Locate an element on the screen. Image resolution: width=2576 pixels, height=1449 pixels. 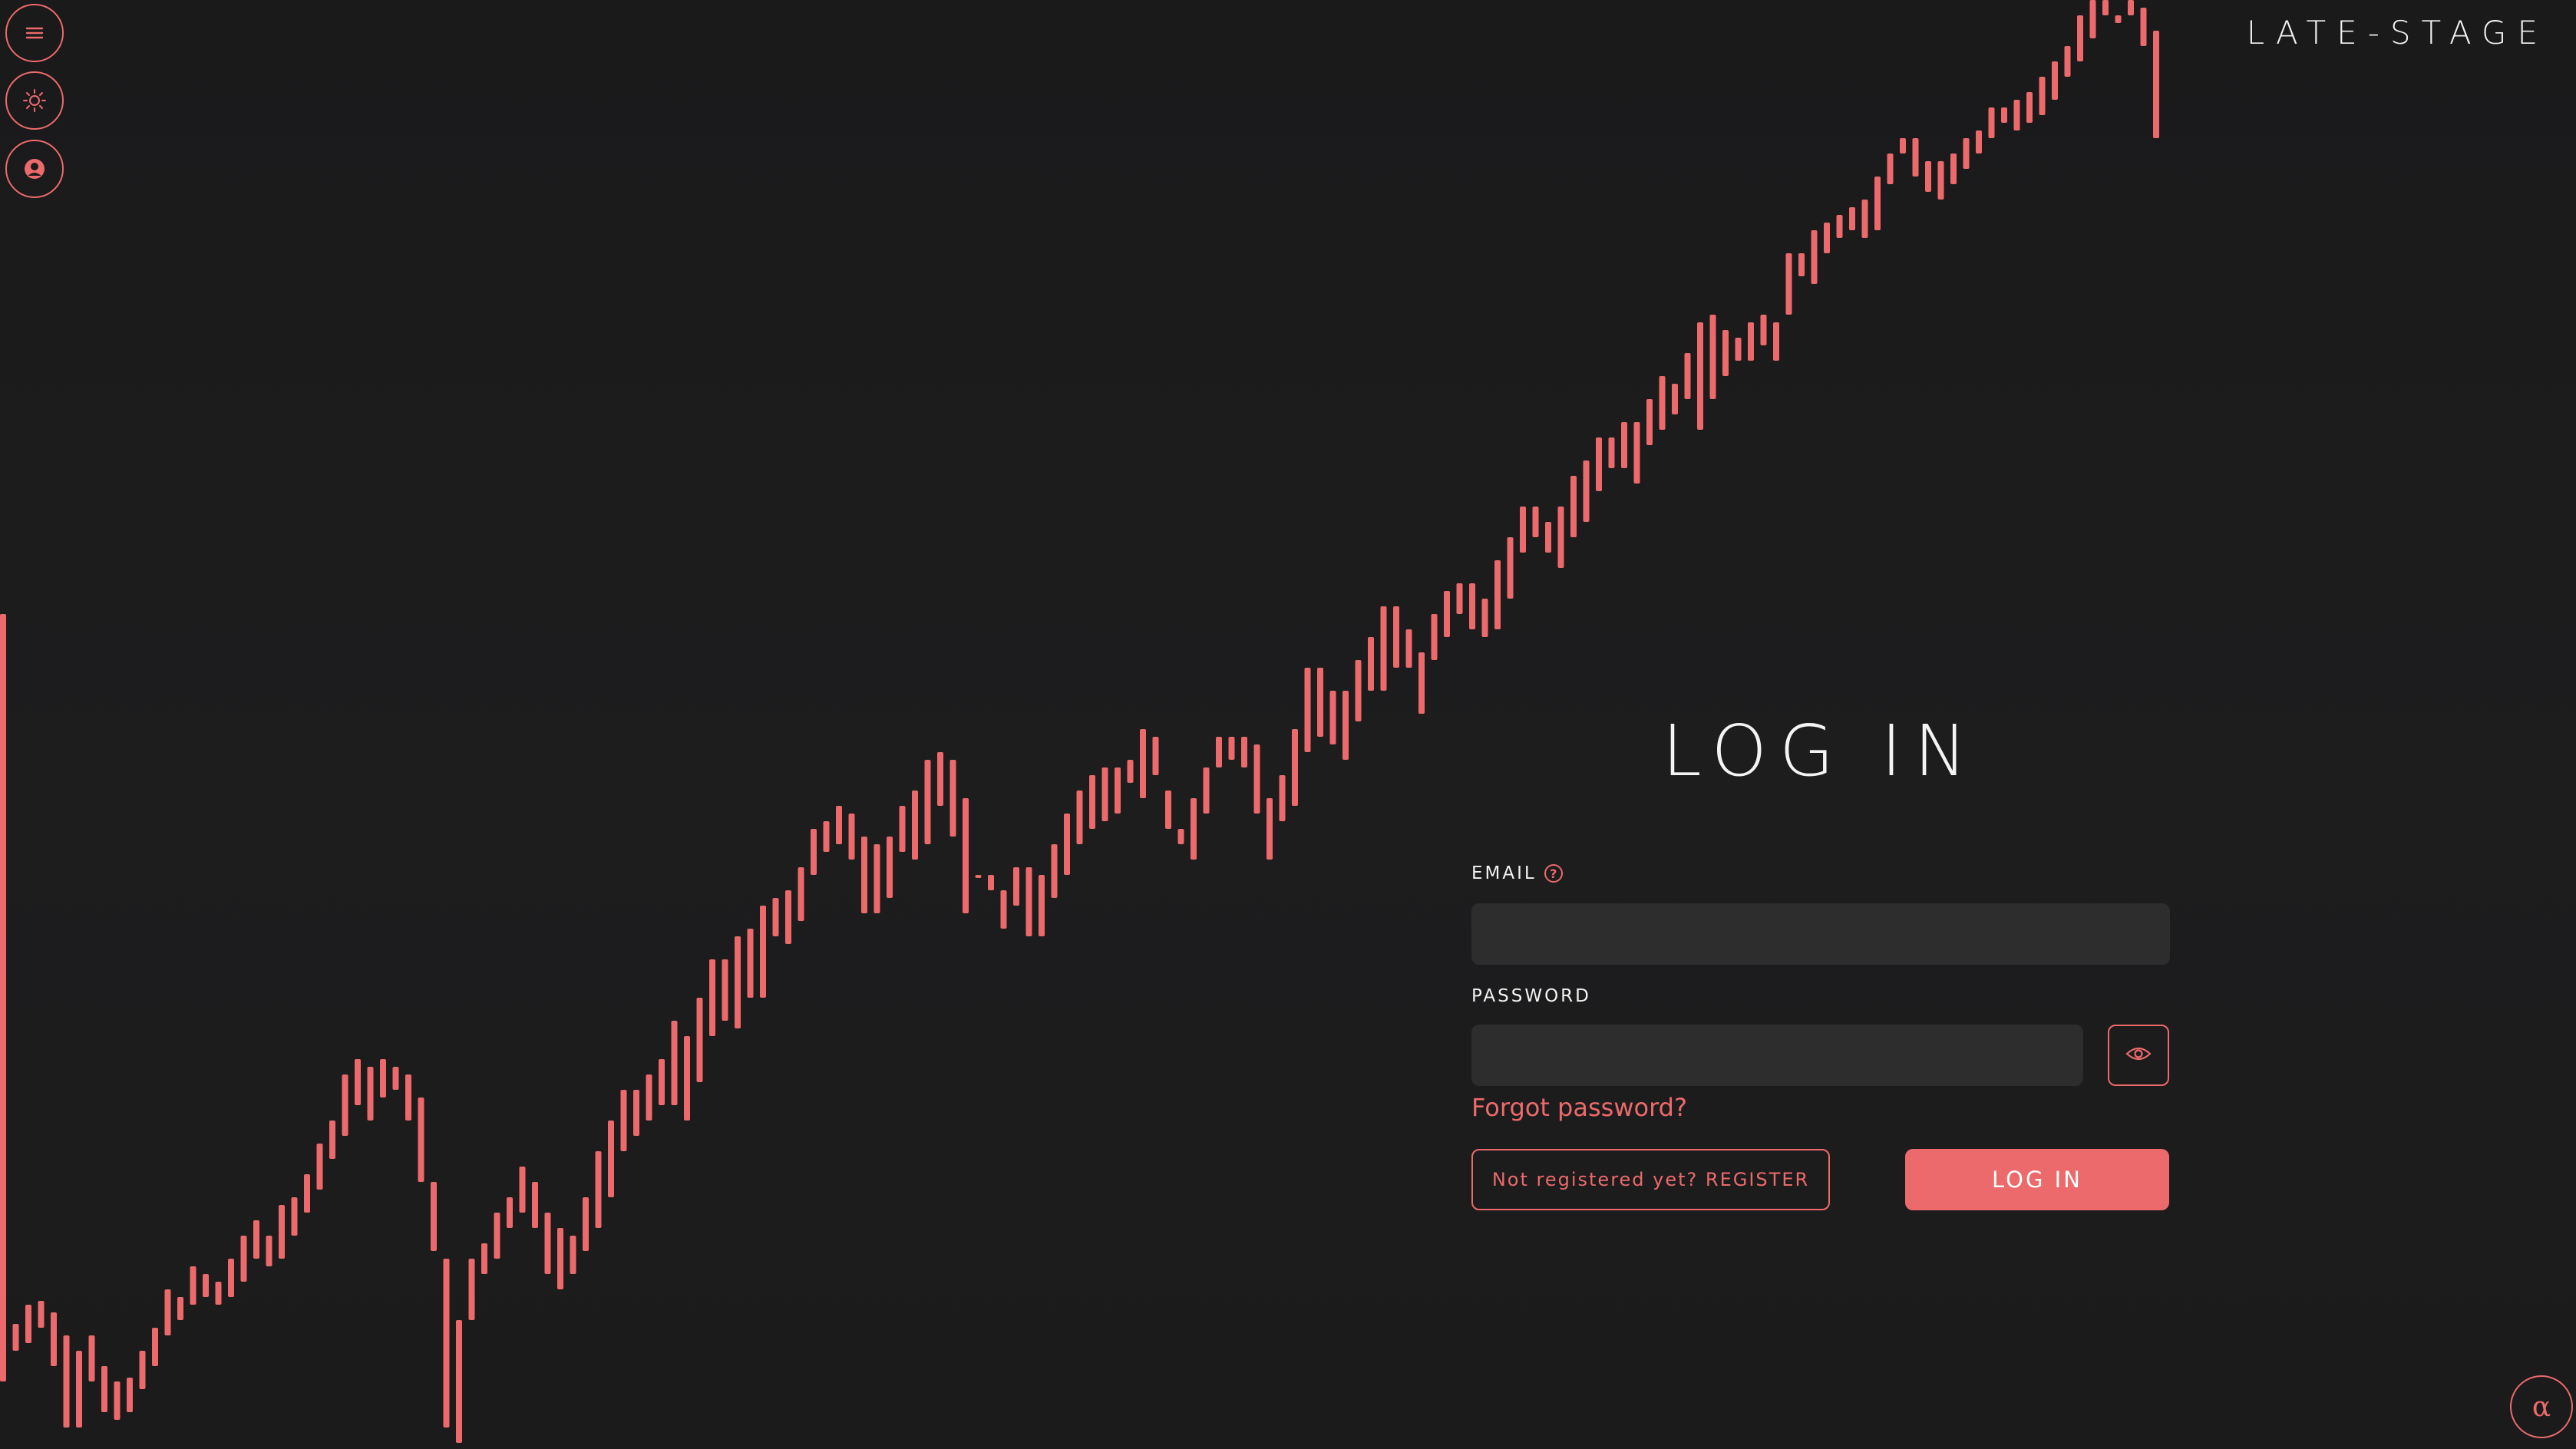
sun-icon is located at coordinates (34, 100).